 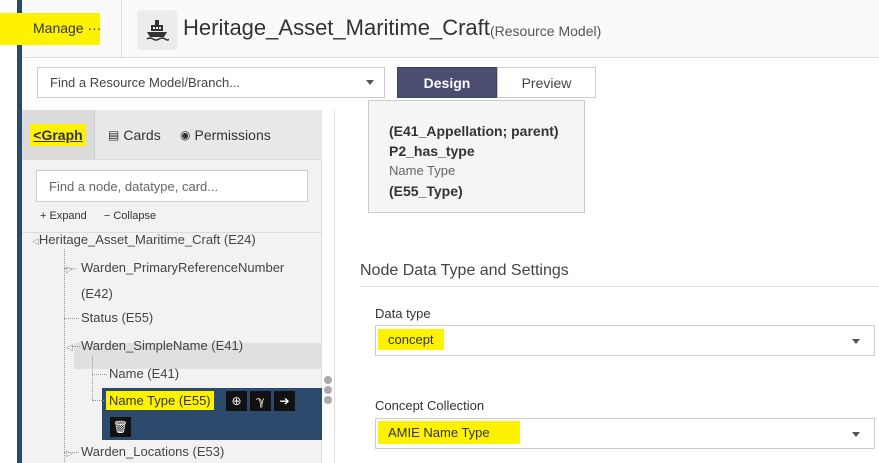 What do you see at coordinates (120, 427) in the screenshot?
I see `trash-icon: 🗑` at bounding box center [120, 427].